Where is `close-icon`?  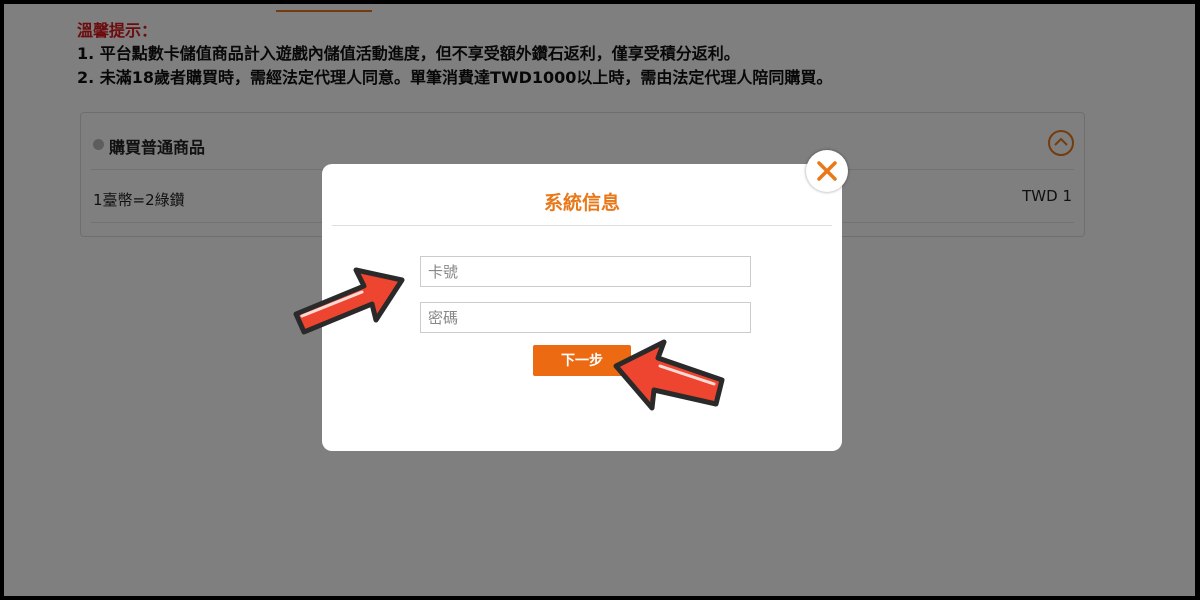 close-icon is located at coordinates (827, 171).